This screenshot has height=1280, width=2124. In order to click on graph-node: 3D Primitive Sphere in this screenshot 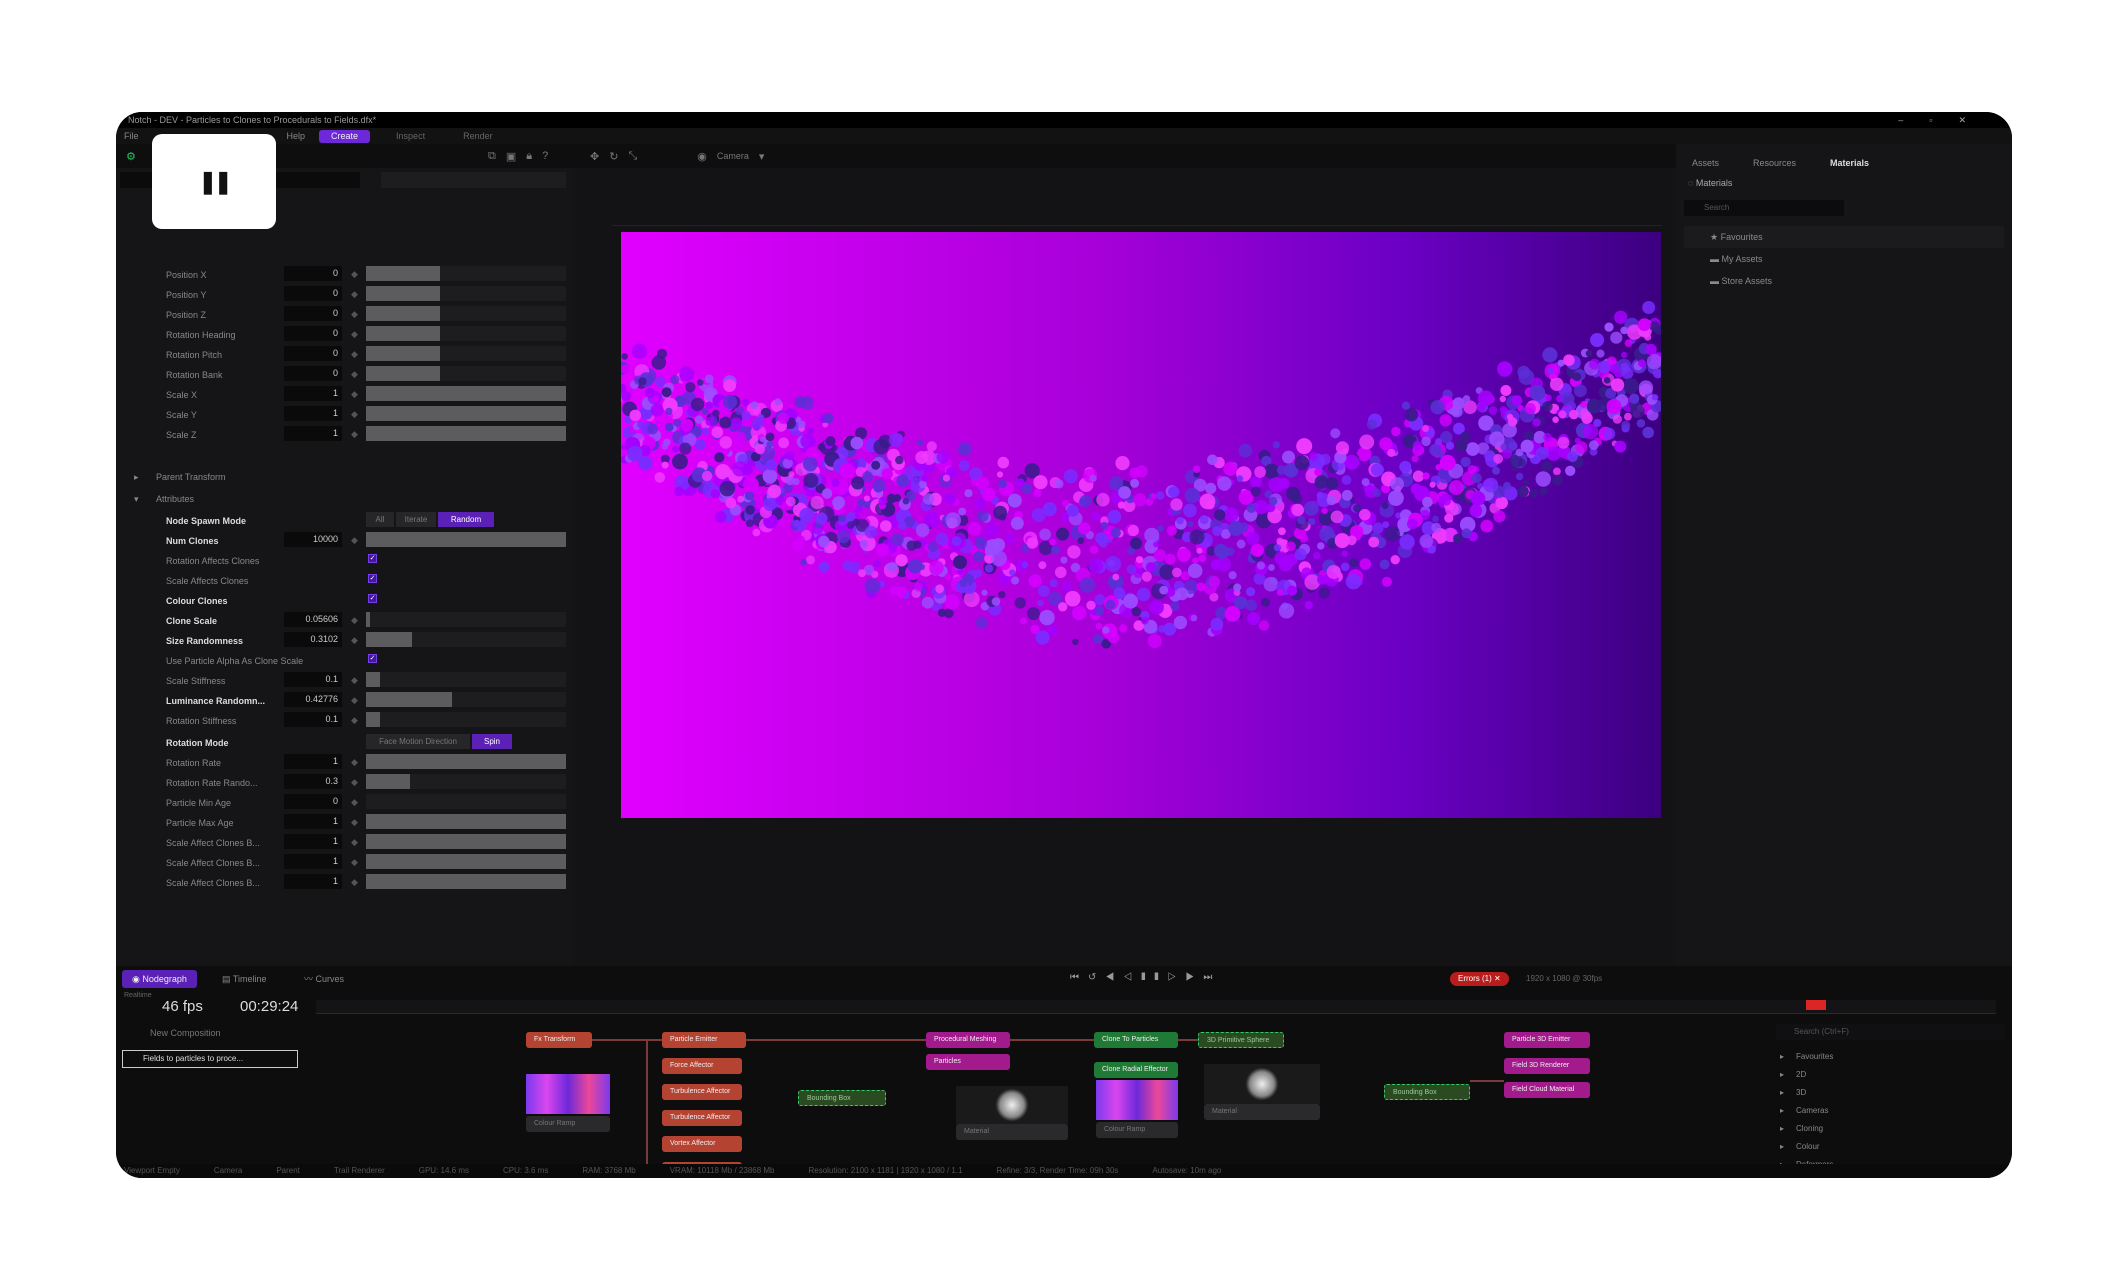, I will do `click(1241, 1040)`.